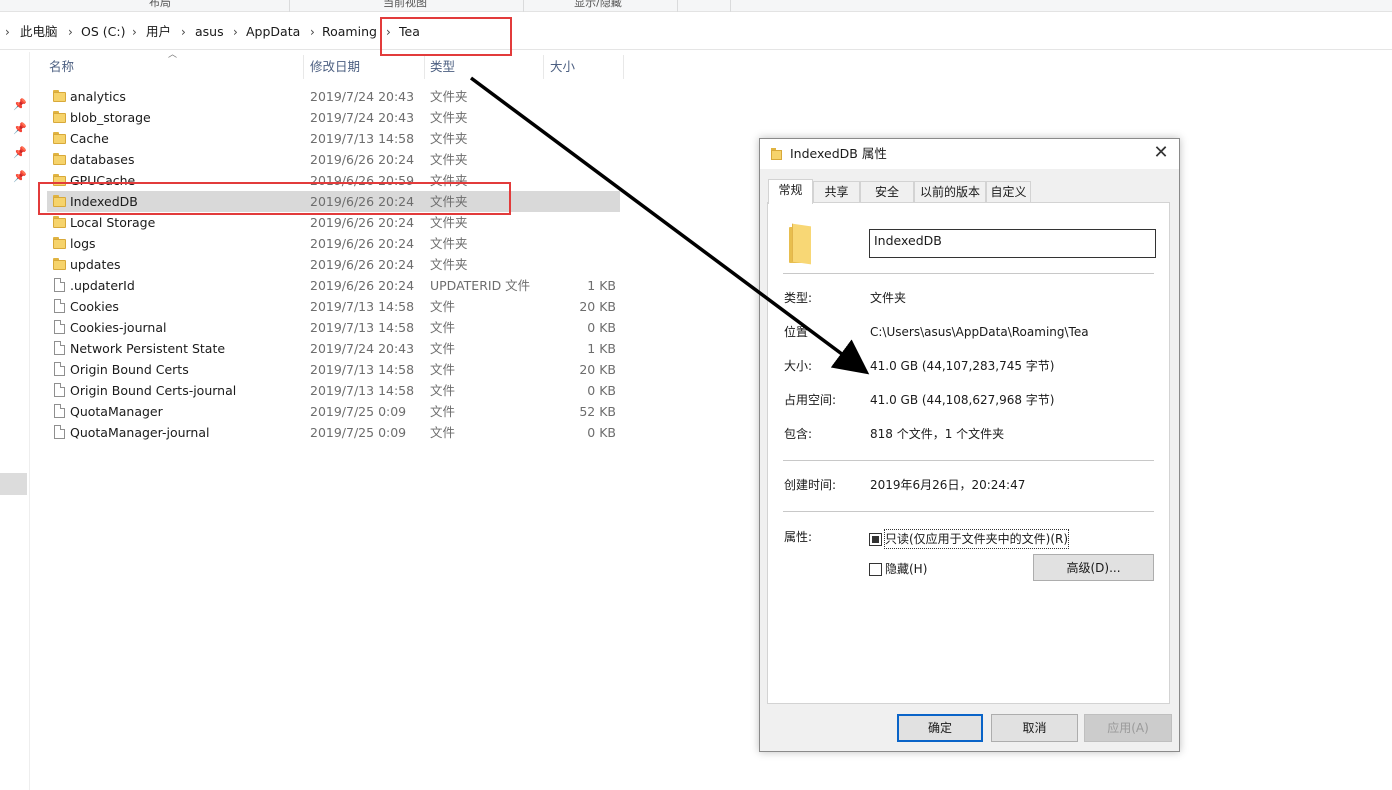  I want to click on file-name: Cookies, so click(94, 306).